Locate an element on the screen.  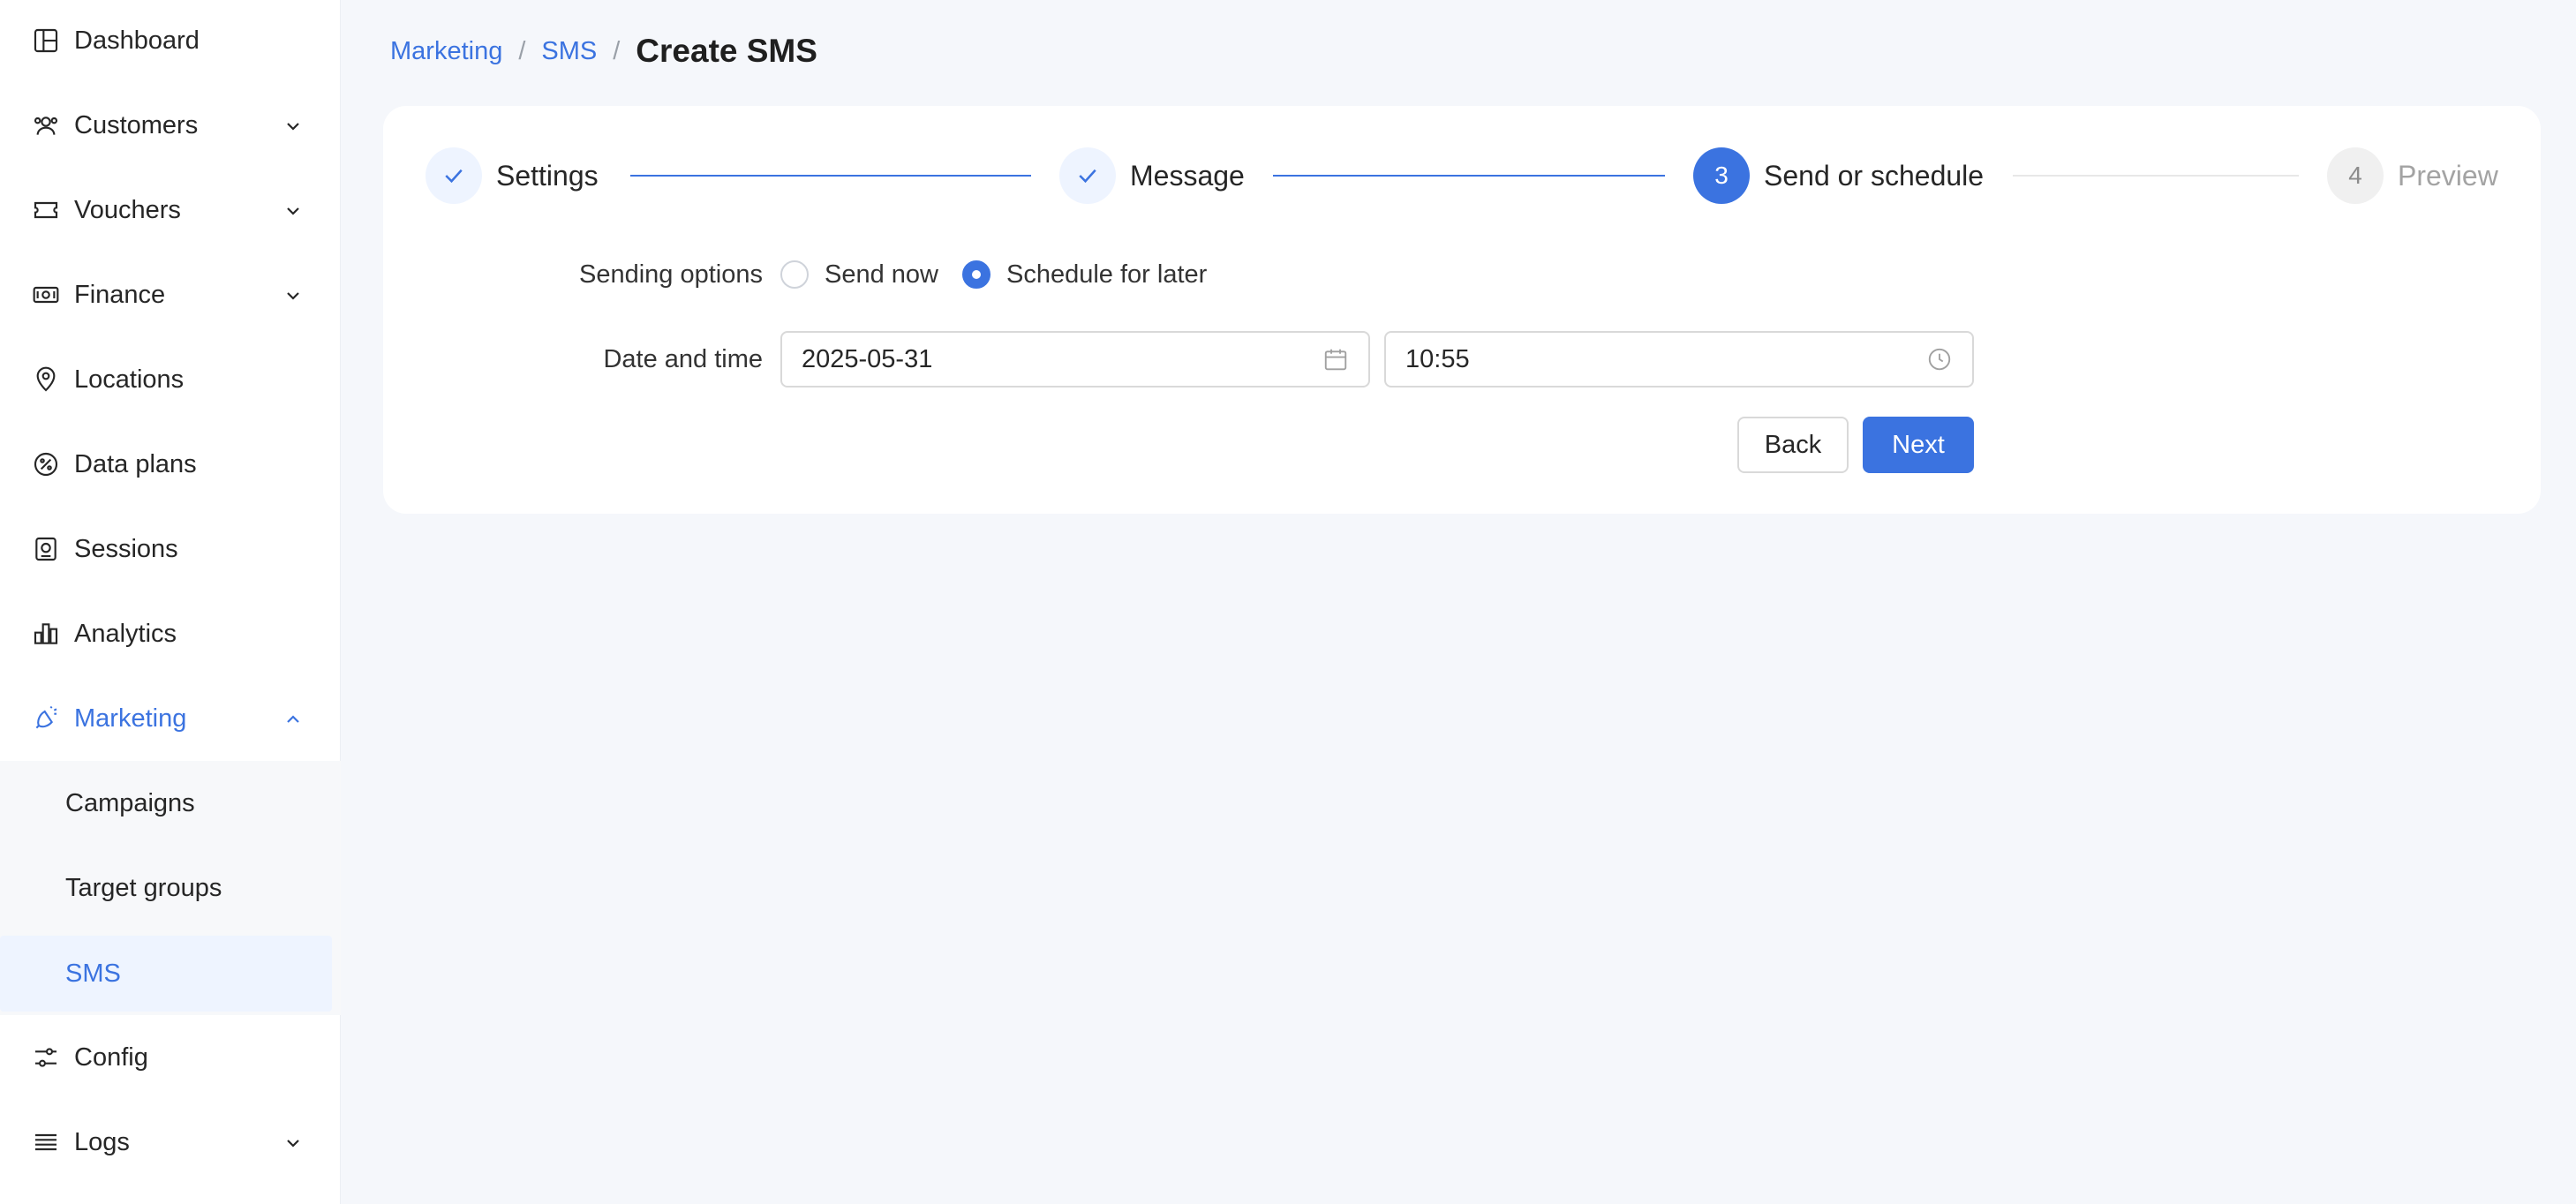
sidebar-item-config: Config is located at coordinates (171, 1057).